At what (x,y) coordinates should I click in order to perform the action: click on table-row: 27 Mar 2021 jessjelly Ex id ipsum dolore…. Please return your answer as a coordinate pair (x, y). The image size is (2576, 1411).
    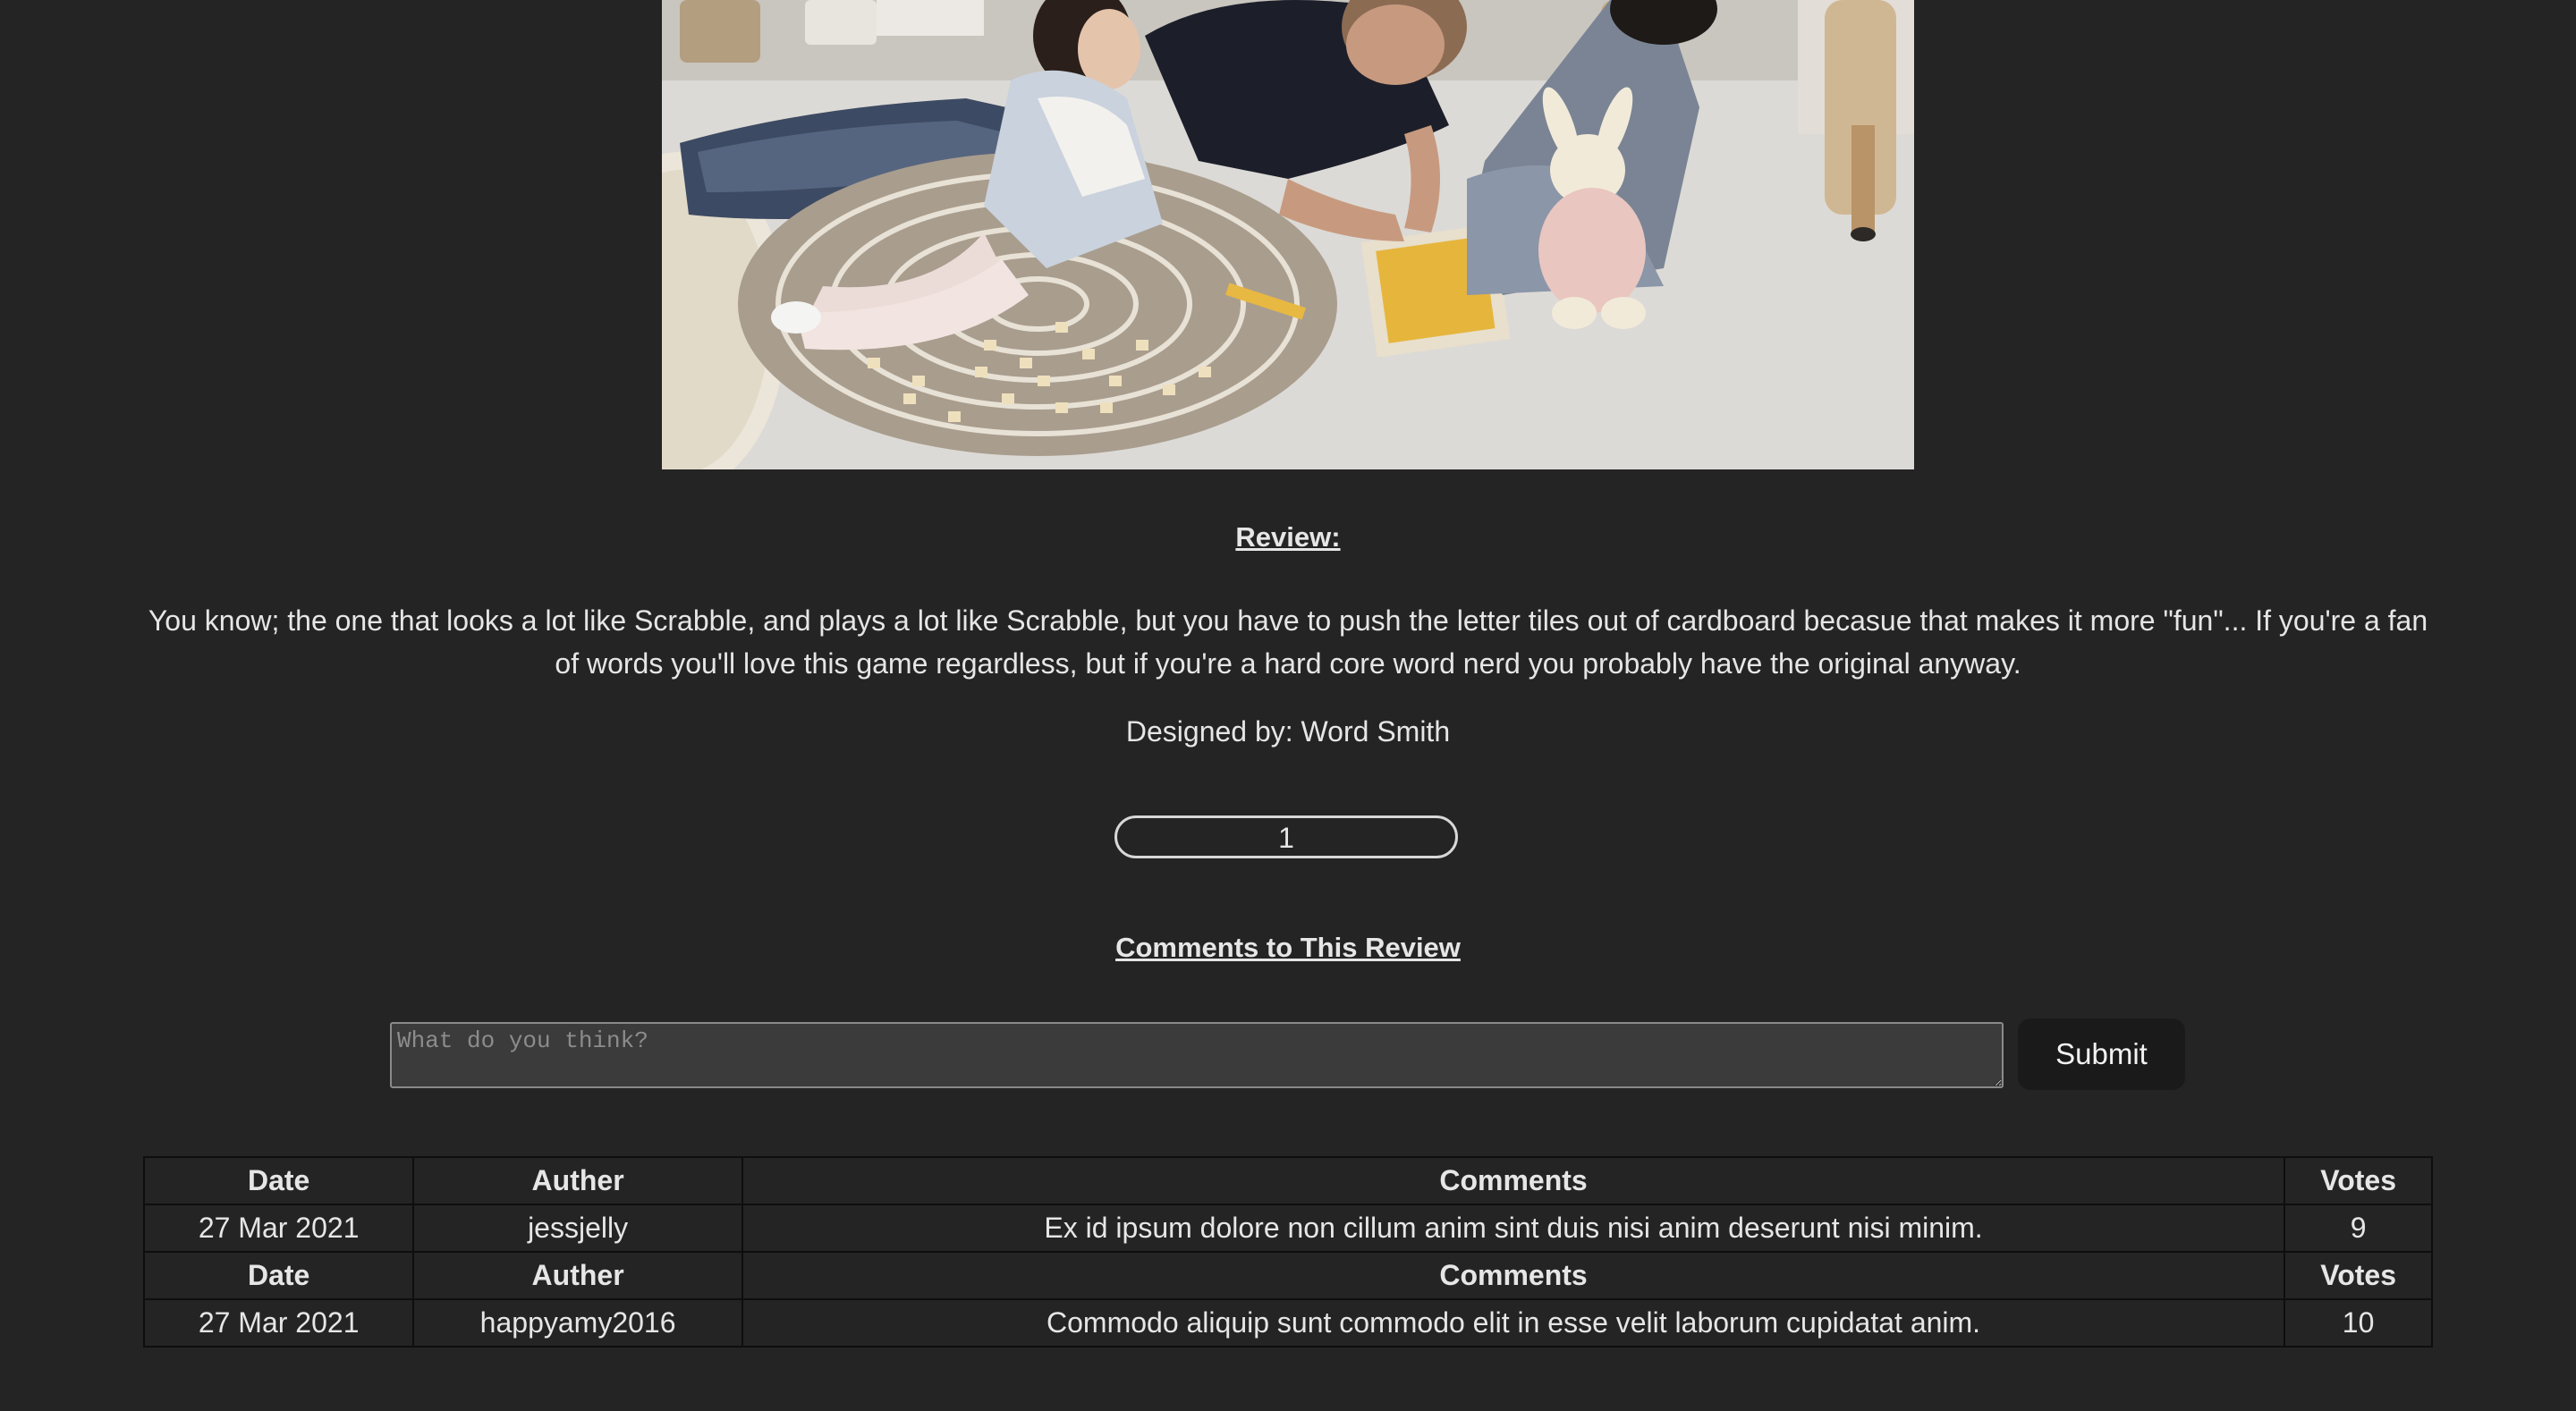
    Looking at the image, I should click on (1287, 1228).